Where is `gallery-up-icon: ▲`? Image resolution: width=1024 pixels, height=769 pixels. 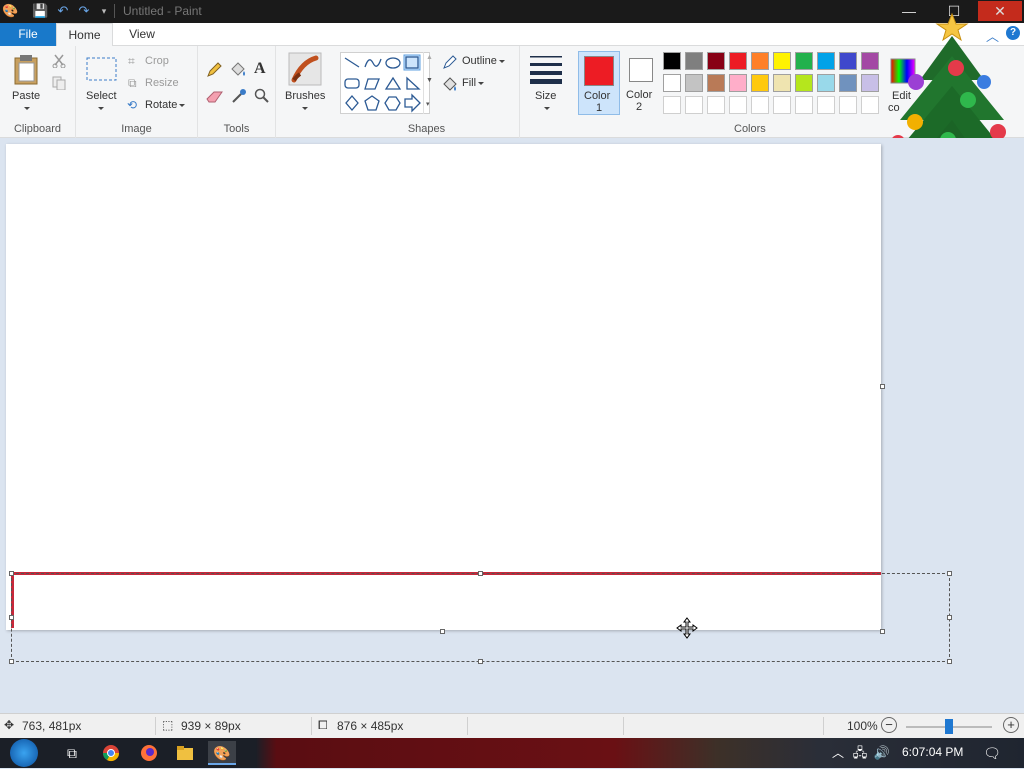 gallery-up-icon: ▲ is located at coordinates (429, 57).